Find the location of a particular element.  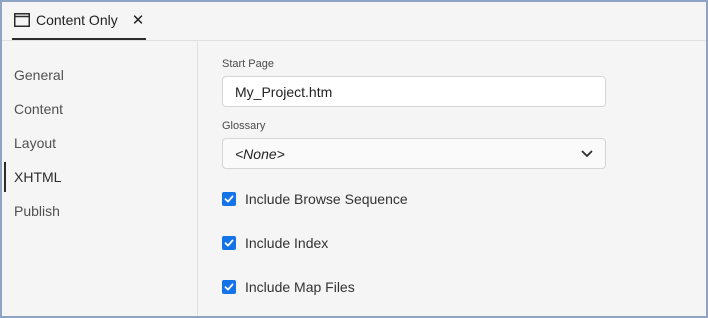

include-index-checkbox is located at coordinates (229, 243).